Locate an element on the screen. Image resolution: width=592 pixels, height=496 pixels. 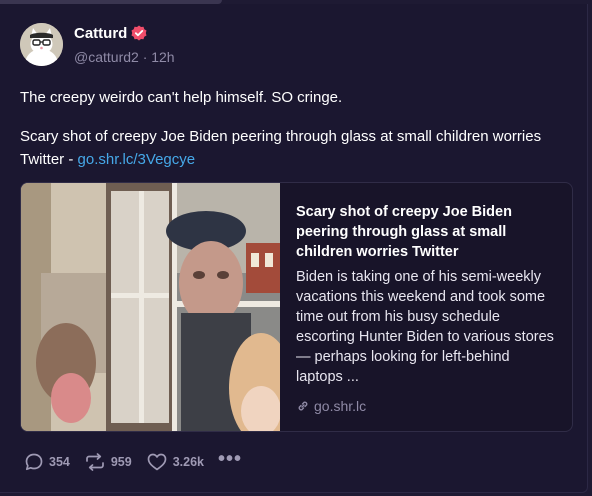
like-count: 3.26k is located at coordinates (188, 462).